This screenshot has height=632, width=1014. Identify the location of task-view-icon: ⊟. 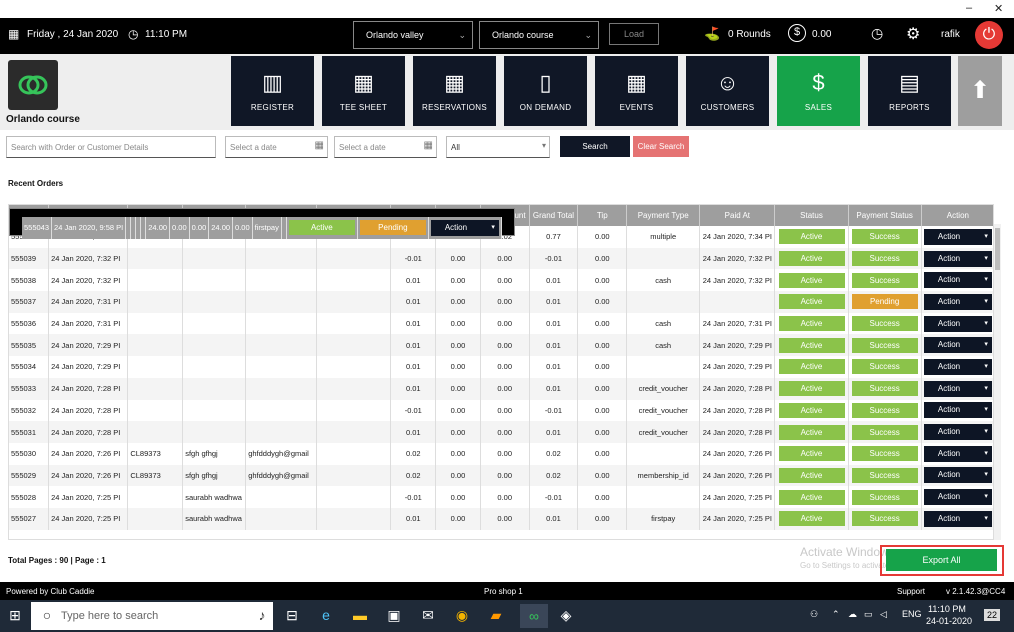
(292, 615).